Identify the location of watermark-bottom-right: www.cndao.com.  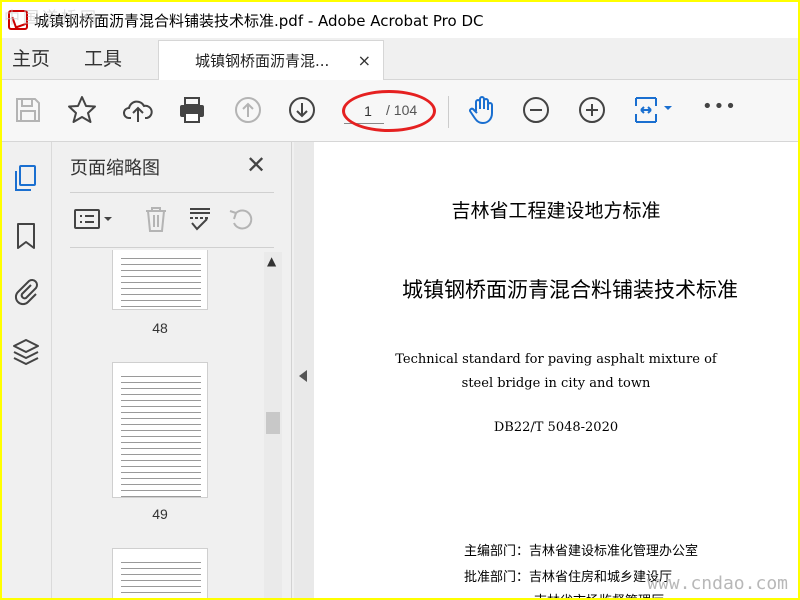
(717, 583).